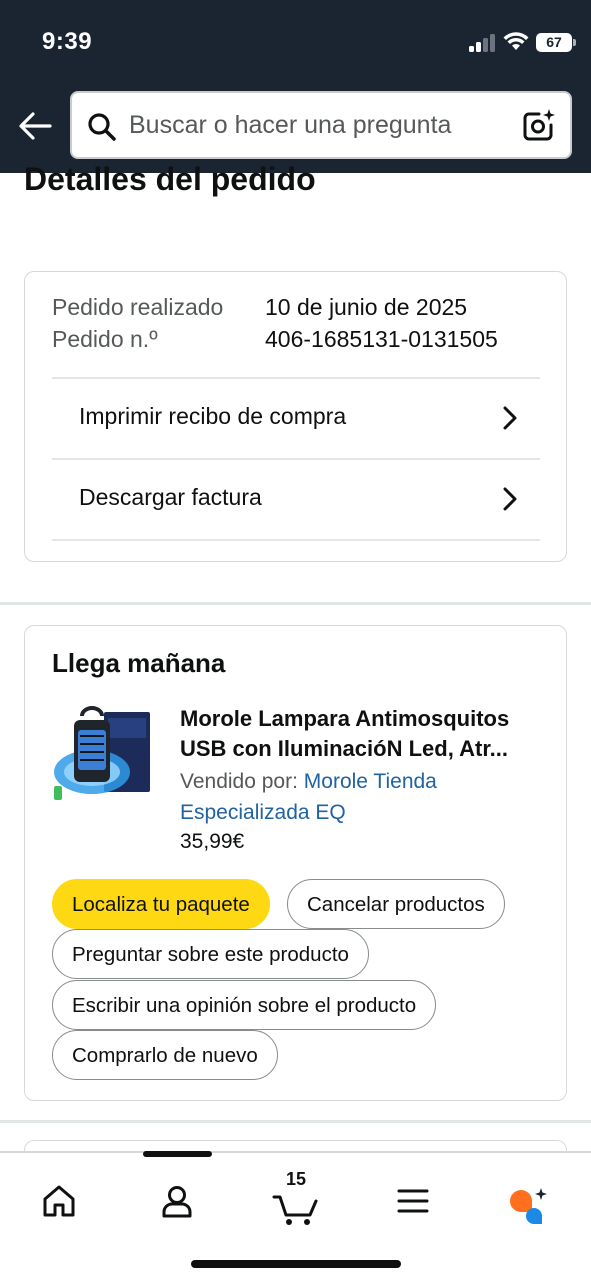 This screenshot has height=1280, width=591. I want to click on nav-menu, so click(413, 1201).